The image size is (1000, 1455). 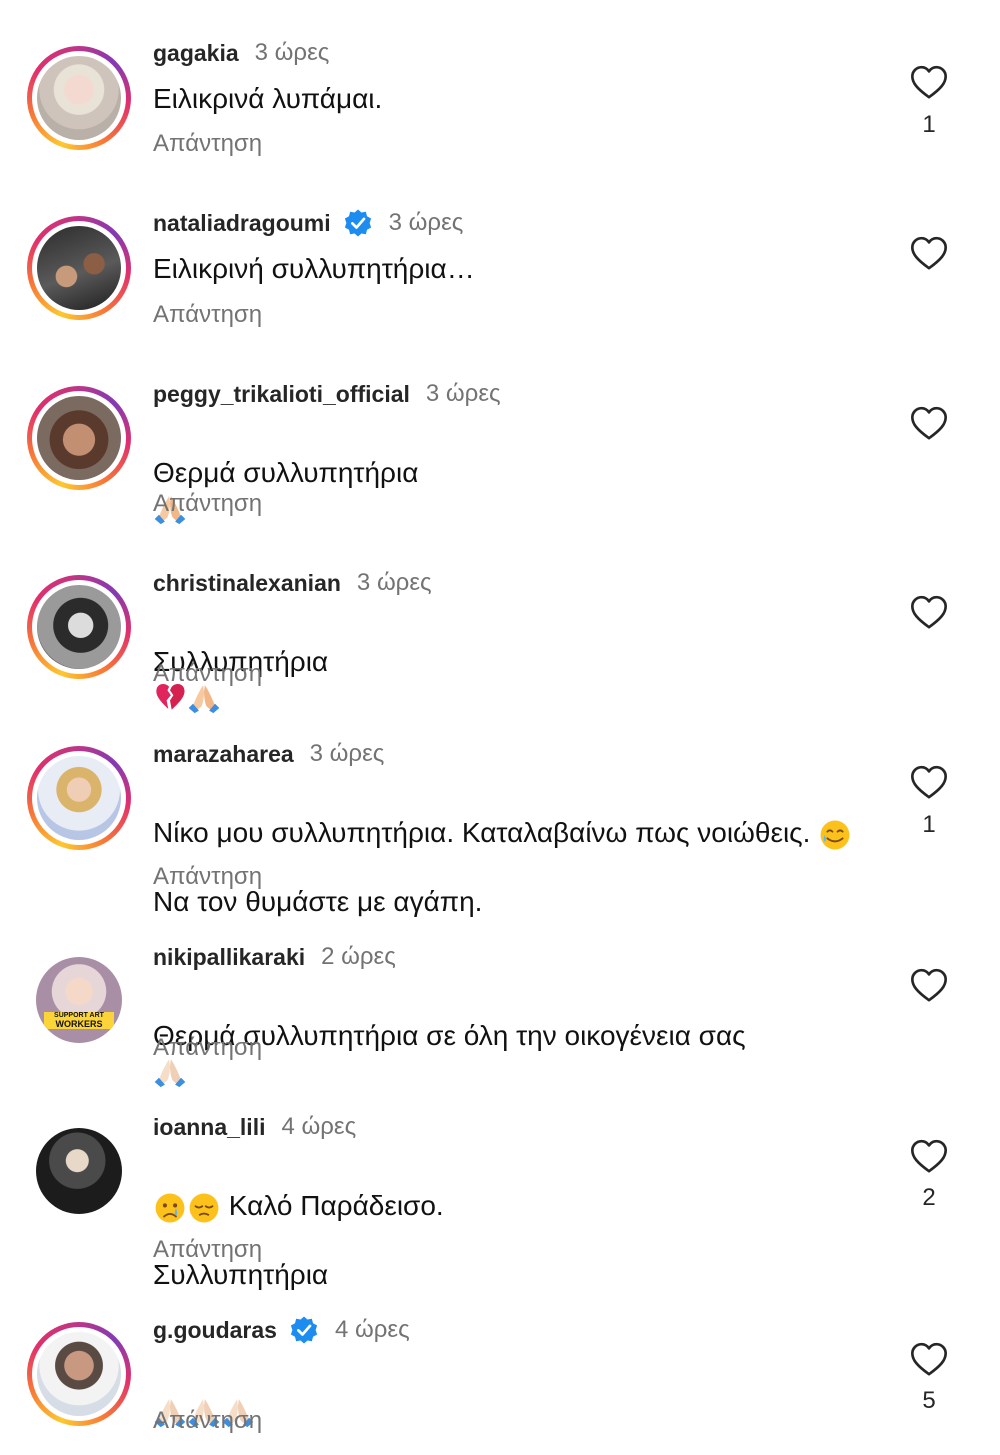 I want to click on username: christinalexanian, so click(x=247, y=583).